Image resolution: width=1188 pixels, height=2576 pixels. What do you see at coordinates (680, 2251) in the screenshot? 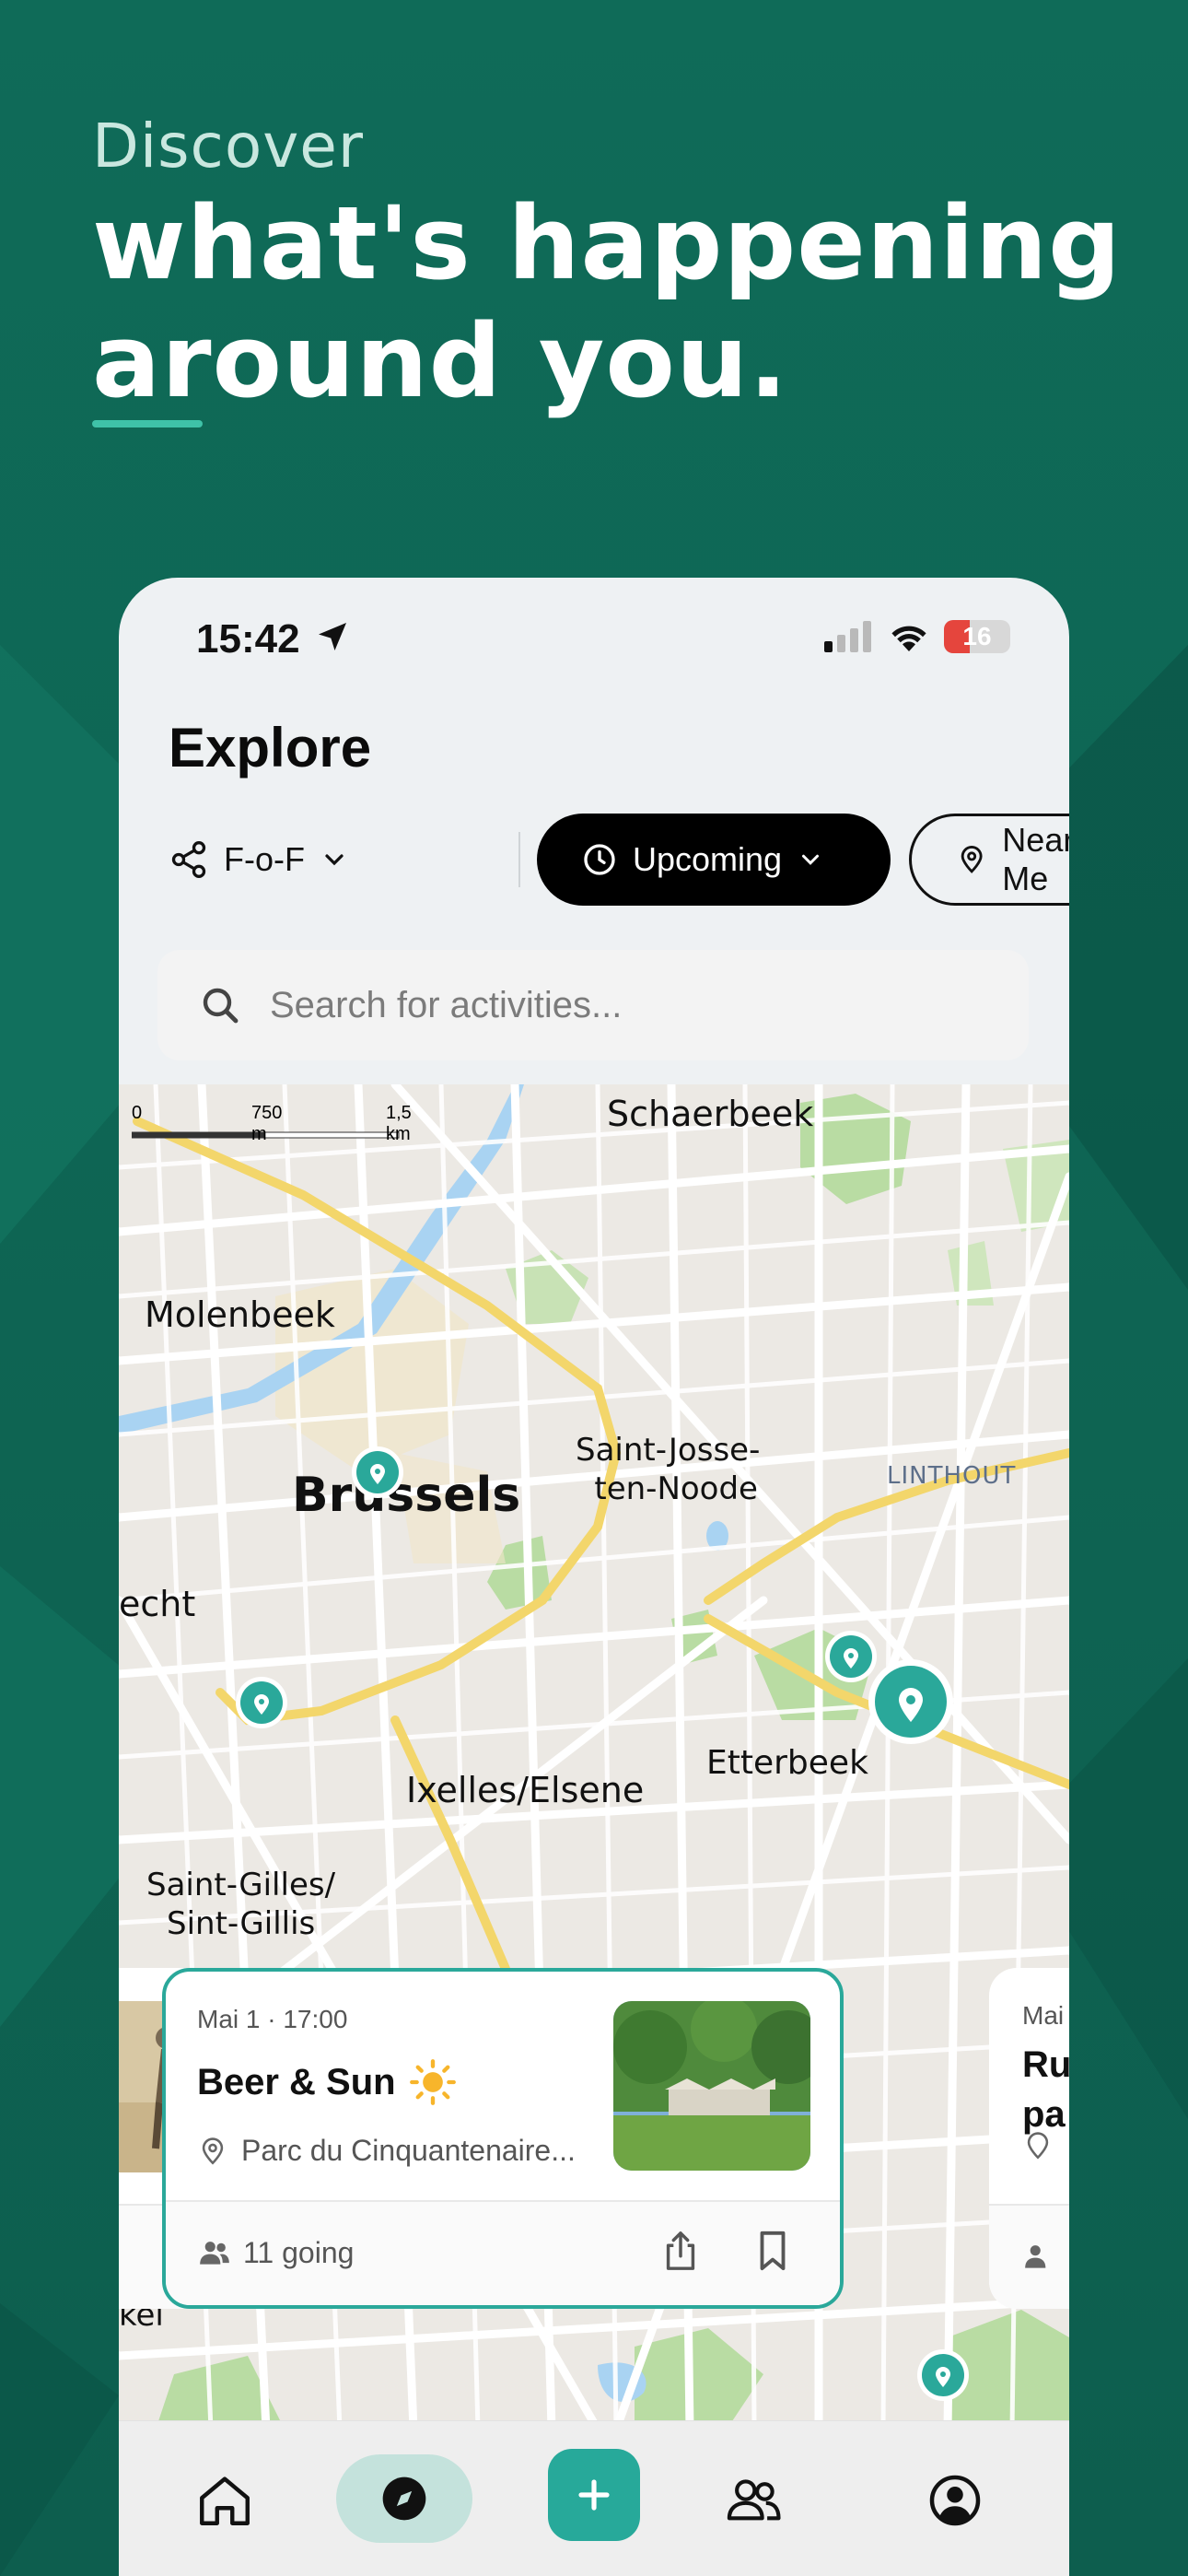
I see `share-icon` at bounding box center [680, 2251].